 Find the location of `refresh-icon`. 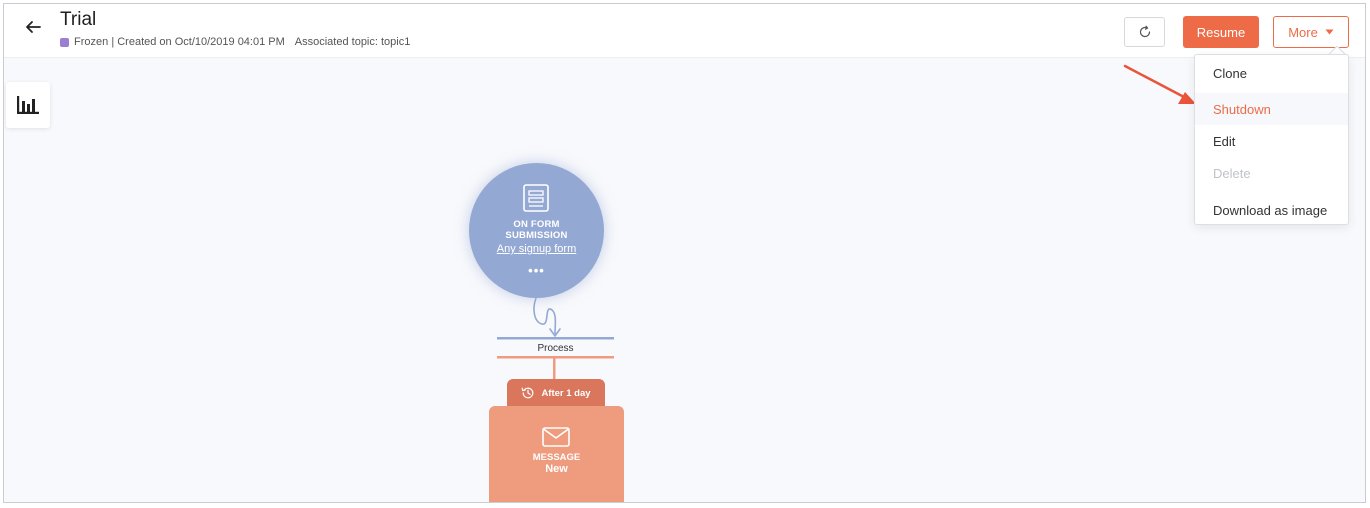

refresh-icon is located at coordinates (1144, 31).